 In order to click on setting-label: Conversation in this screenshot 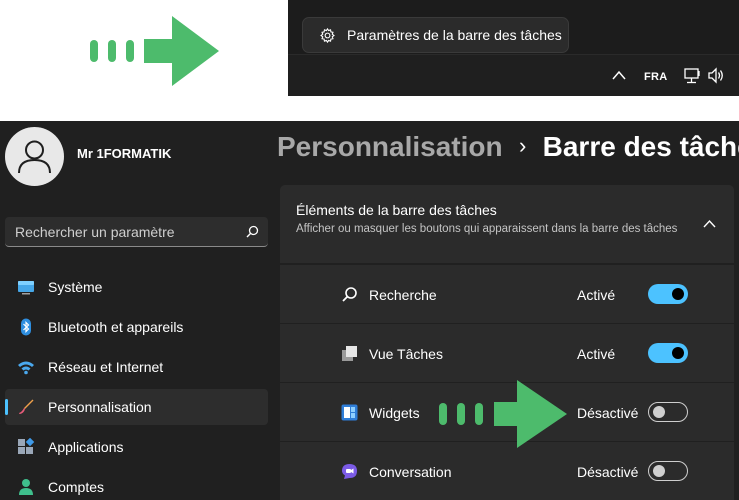, I will do `click(410, 472)`.